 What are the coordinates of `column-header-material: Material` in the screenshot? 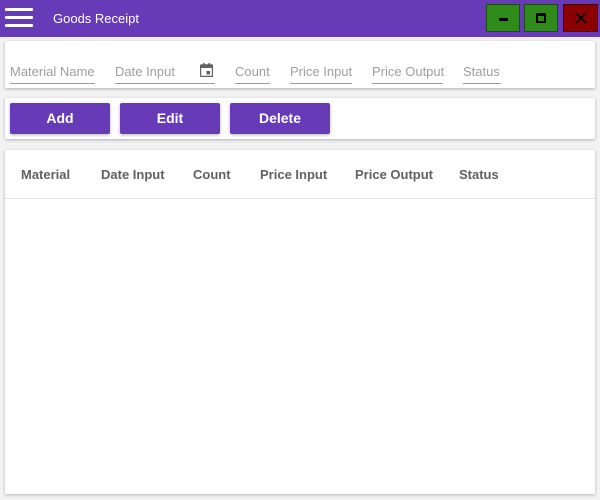 It's located at (45, 175).